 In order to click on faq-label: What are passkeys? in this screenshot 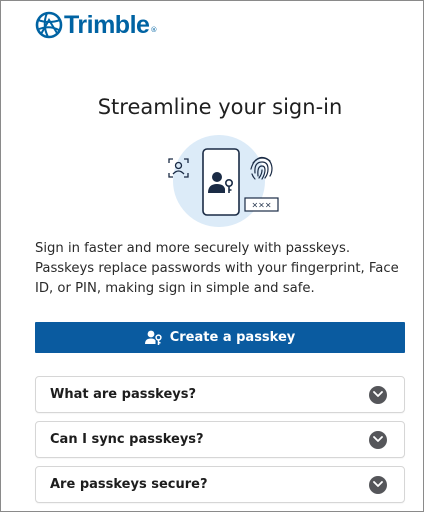, I will do `click(123, 394)`.